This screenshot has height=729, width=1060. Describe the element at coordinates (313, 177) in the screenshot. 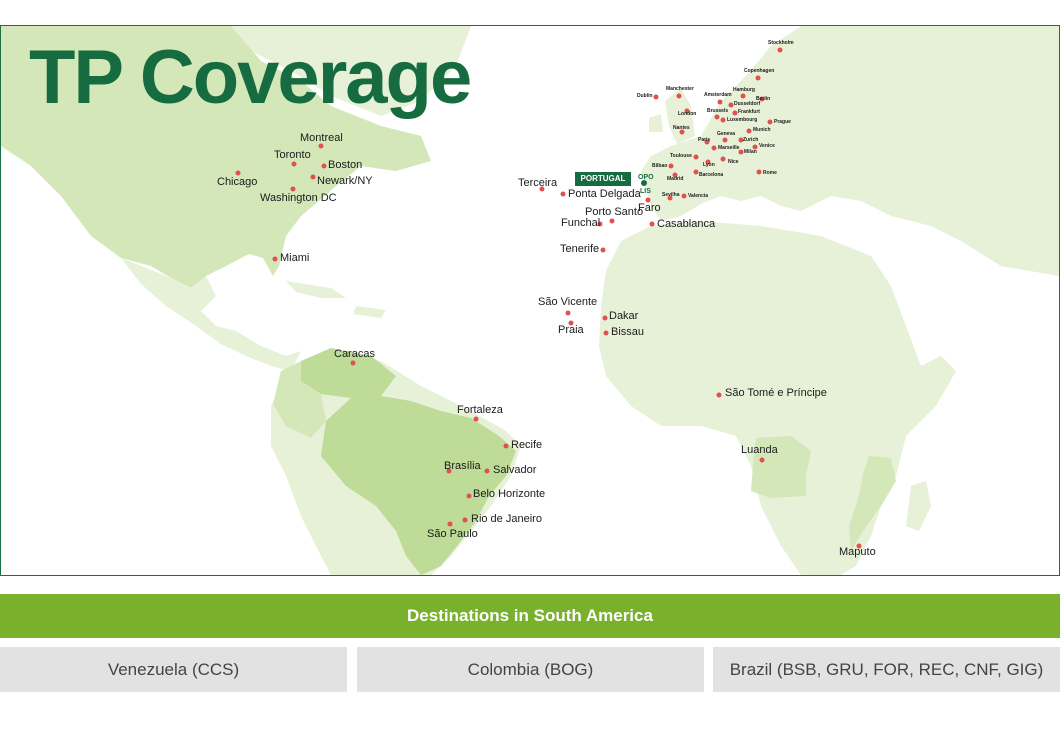

I see `city-marker-newark-ny` at that location.